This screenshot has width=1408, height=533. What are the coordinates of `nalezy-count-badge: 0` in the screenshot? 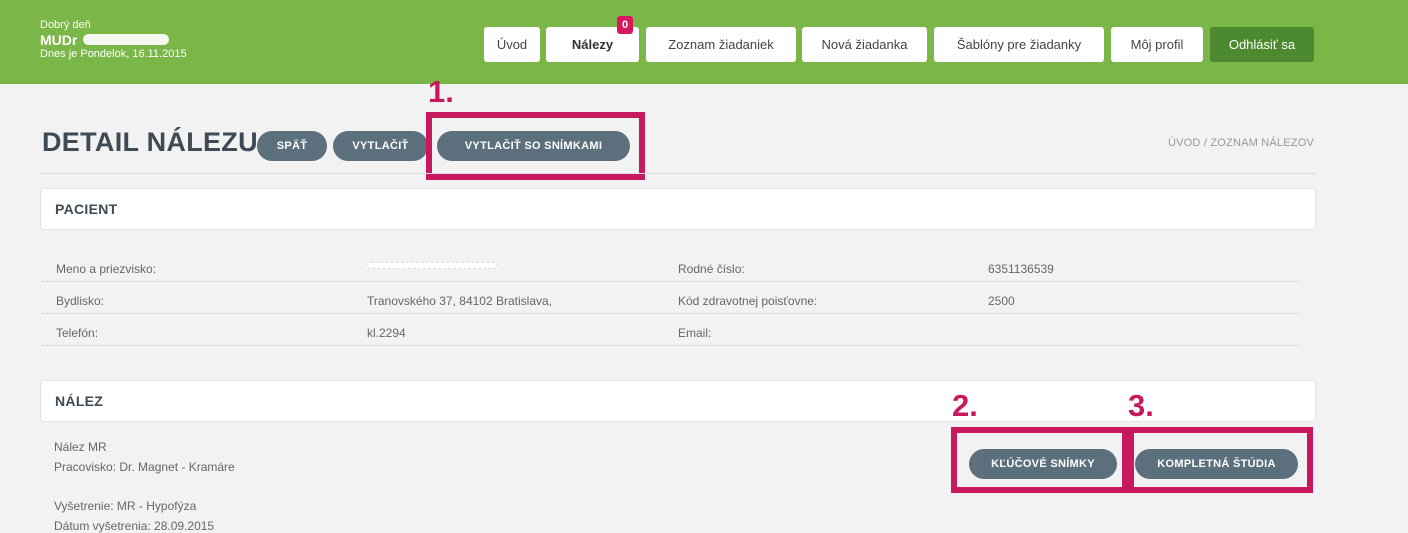 It's located at (625, 25).